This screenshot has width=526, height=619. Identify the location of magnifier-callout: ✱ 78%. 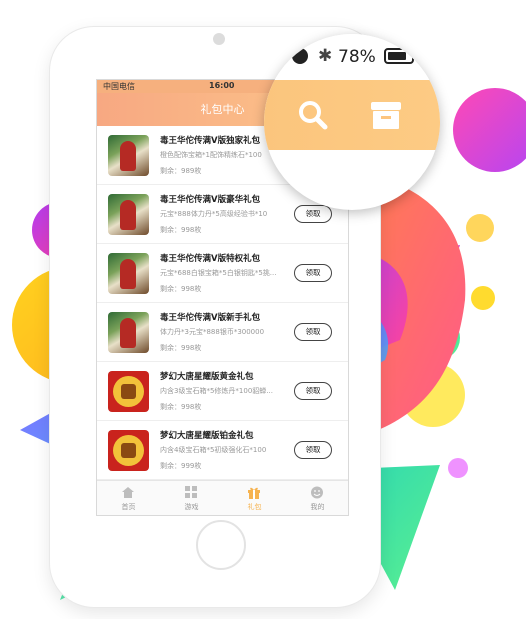
(352, 122).